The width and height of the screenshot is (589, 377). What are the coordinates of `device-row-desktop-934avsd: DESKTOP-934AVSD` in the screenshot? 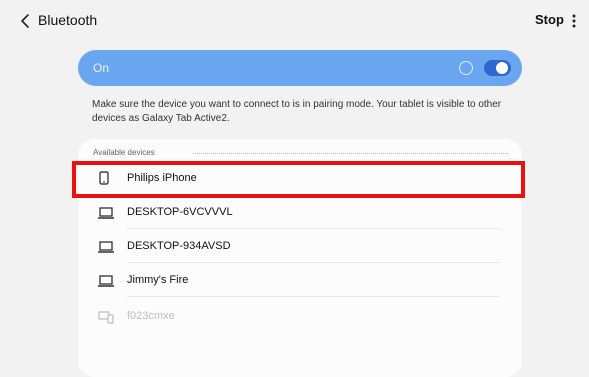 It's located at (300, 246).